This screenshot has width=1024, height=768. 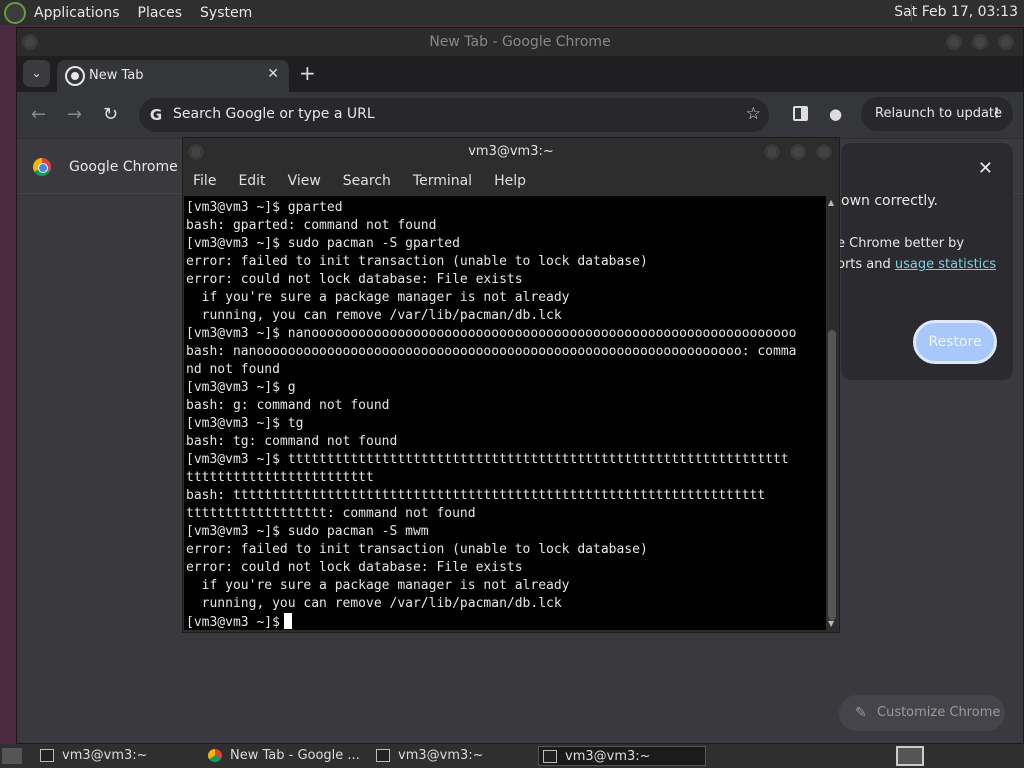 What do you see at coordinates (837, 114) in the screenshot?
I see `profile-person-icon: ●` at bounding box center [837, 114].